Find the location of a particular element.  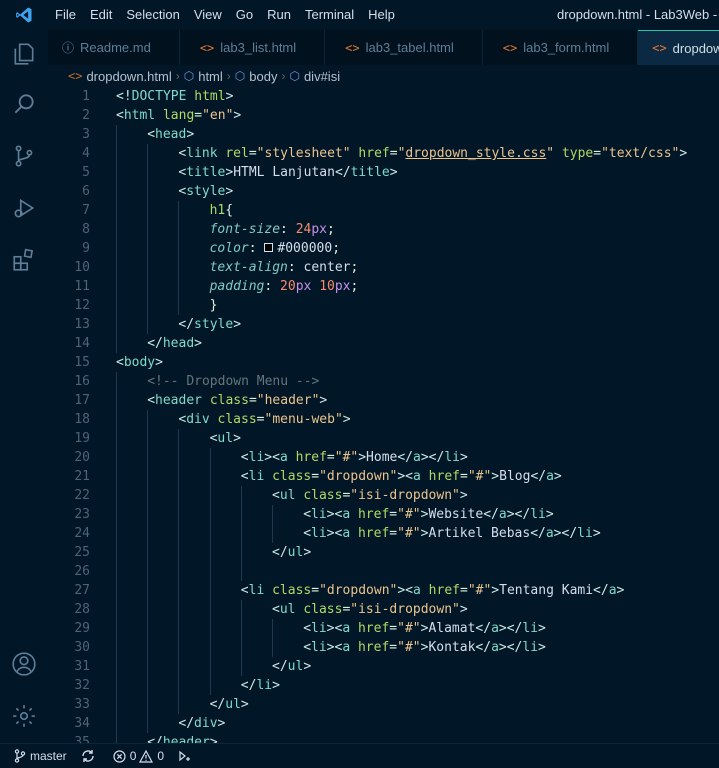

code-token: header is located at coordinates (186, 739).